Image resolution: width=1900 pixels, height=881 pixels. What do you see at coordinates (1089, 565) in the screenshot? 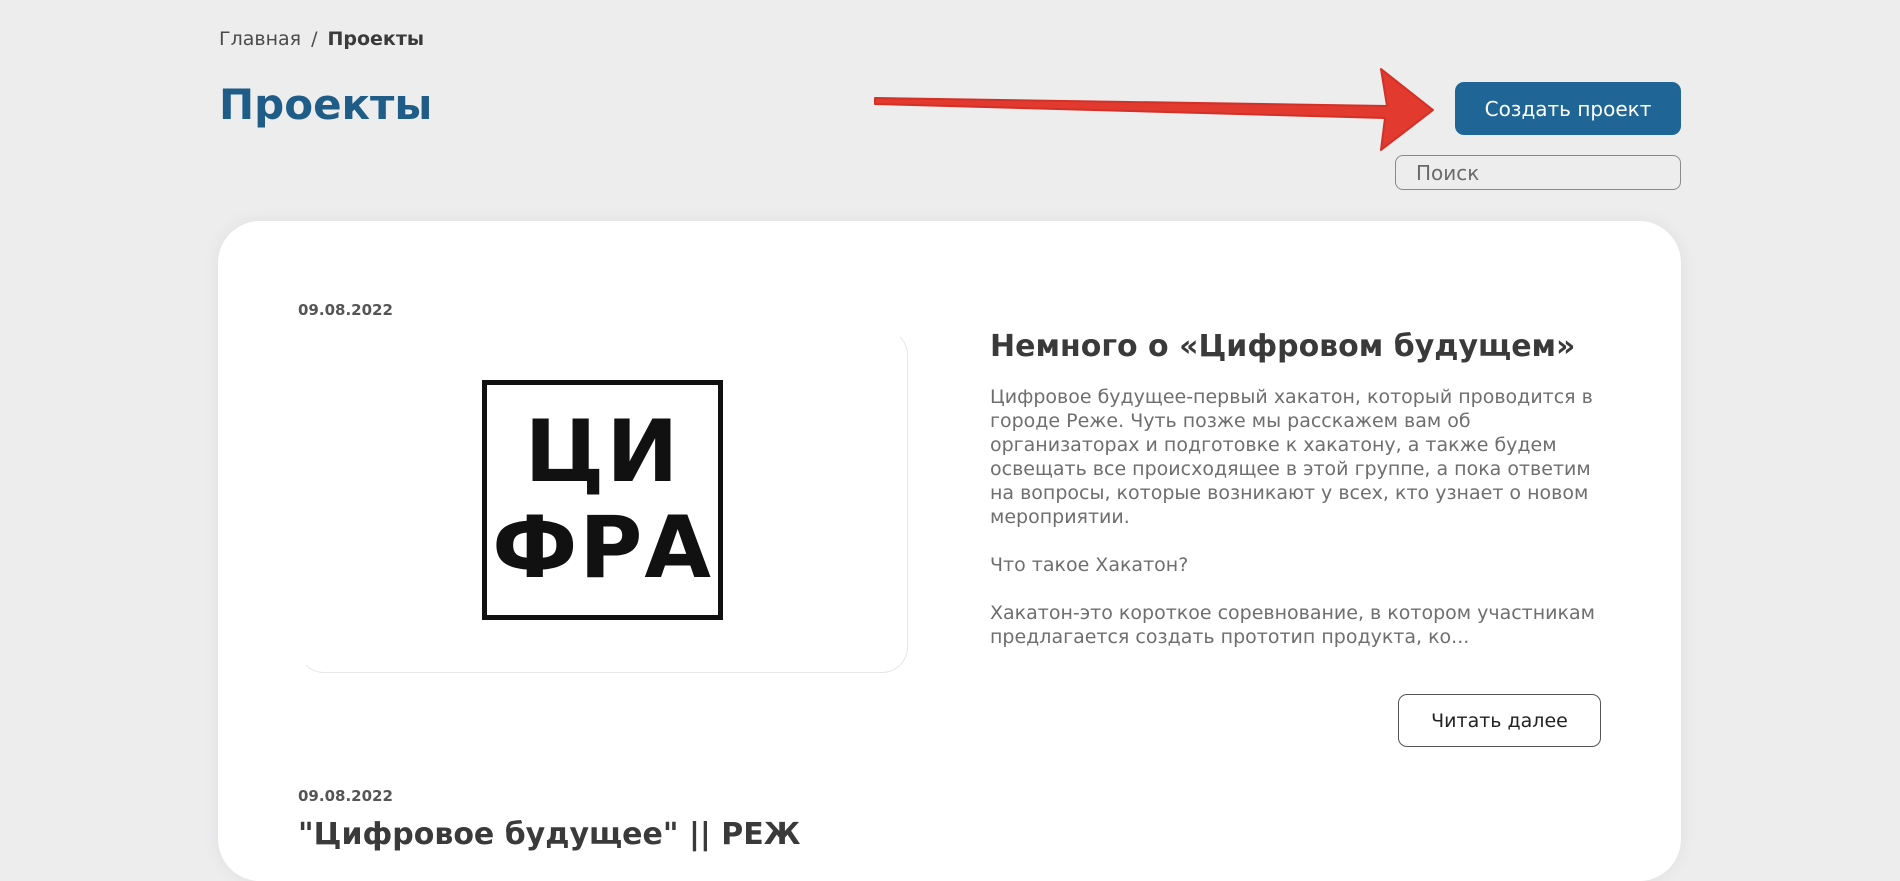
I see `post-excerpt-paragraph: Что такое Хакатон?` at bounding box center [1089, 565].